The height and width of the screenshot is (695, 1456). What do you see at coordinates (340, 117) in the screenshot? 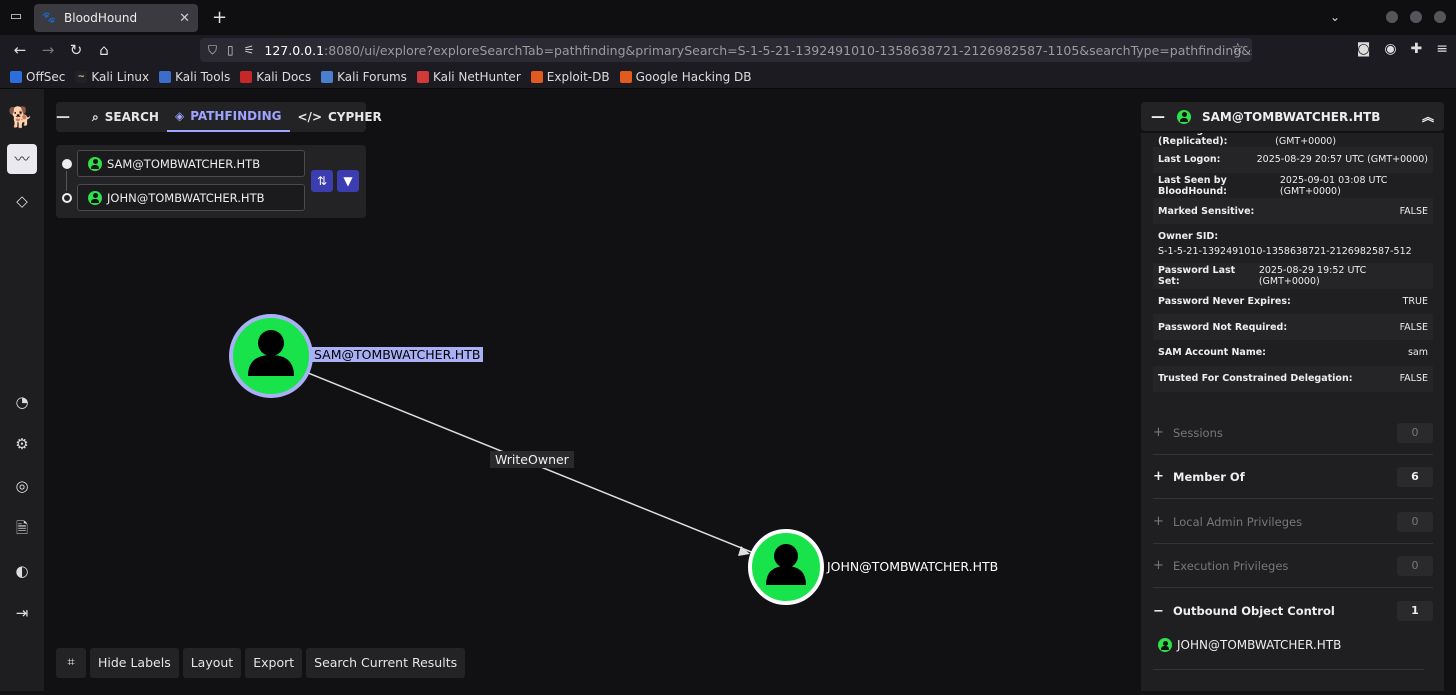
I see `tab-cypher: </> CYPHER` at bounding box center [340, 117].